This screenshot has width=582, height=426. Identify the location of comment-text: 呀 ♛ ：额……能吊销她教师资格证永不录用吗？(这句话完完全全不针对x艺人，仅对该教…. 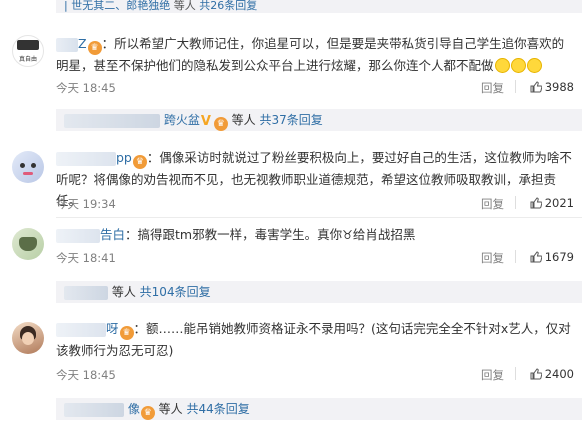
(315, 339).